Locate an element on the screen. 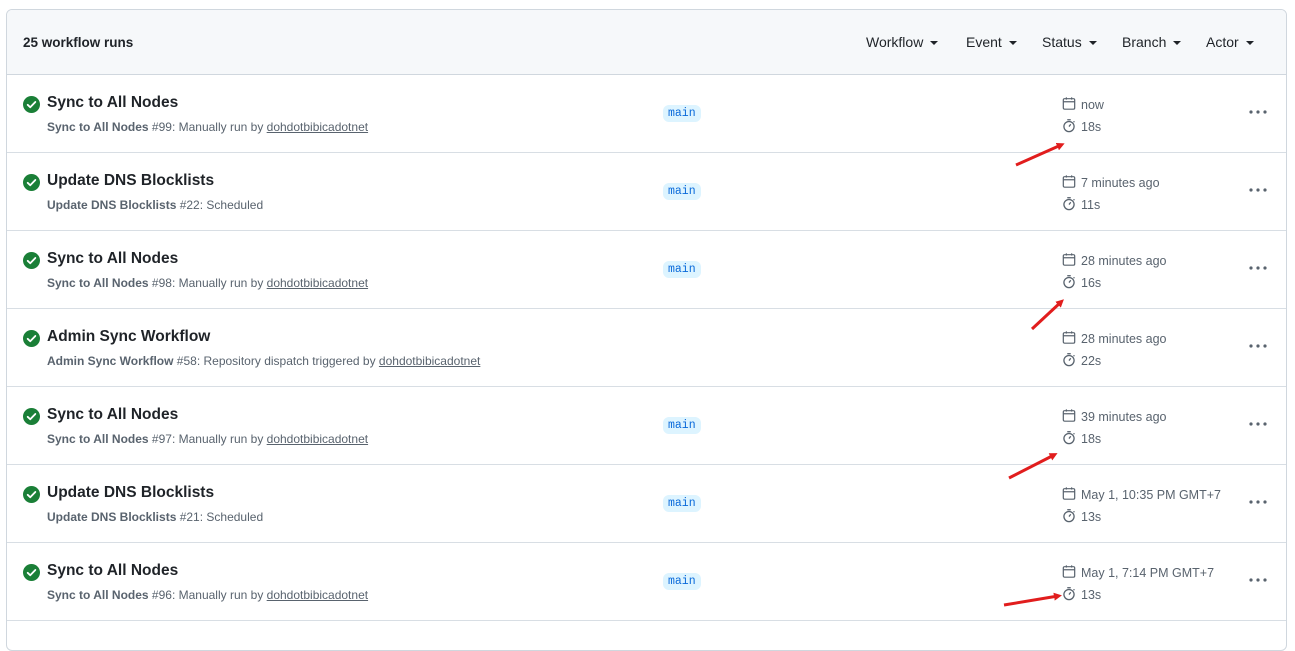 This screenshot has height=651, width=1295. run-duration: 11s is located at coordinates (1081, 205).